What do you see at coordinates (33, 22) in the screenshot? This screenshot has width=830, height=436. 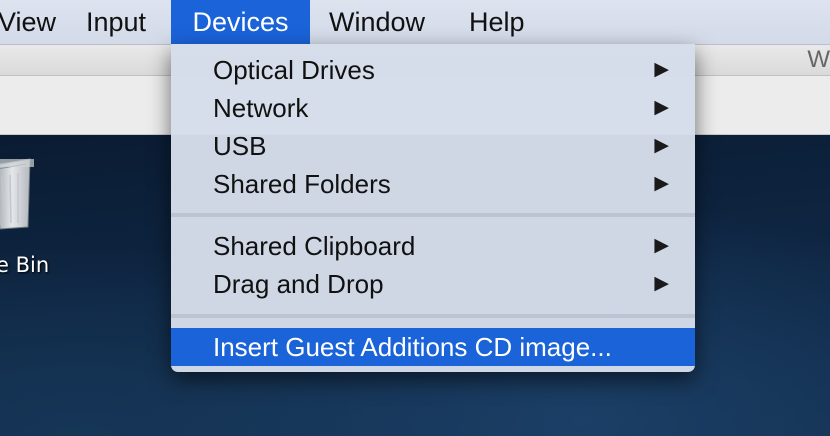 I see `menu-view: View` at bounding box center [33, 22].